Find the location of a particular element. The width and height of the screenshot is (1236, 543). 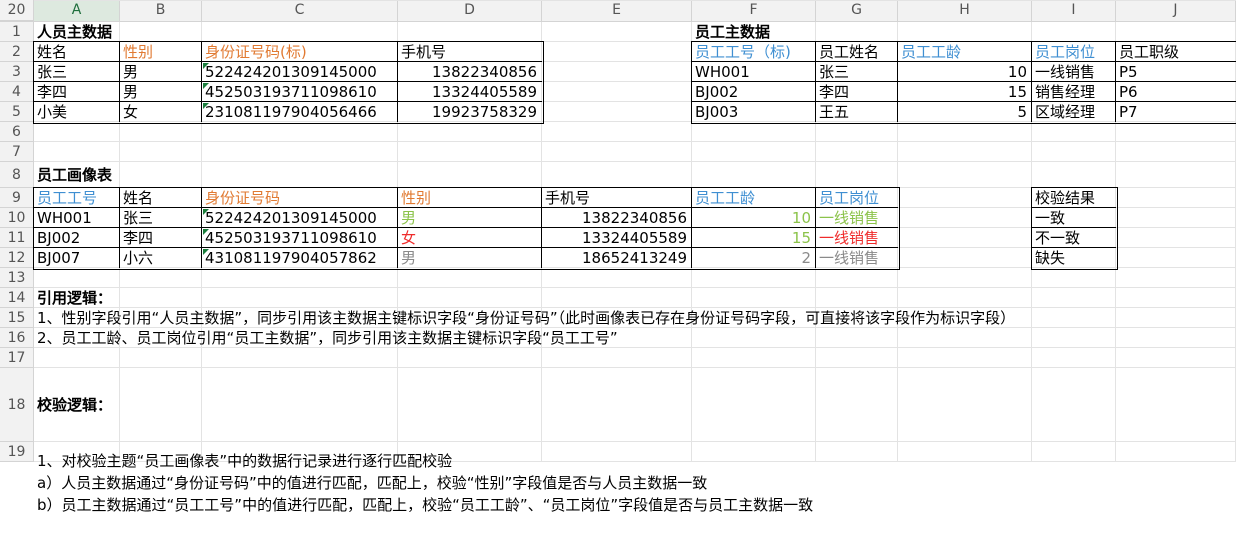

person-master-cell: 19923758329 is located at coordinates (470, 112).